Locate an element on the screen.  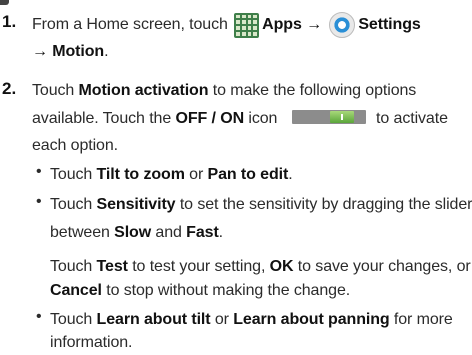
bullet-1-or: or is located at coordinates (196, 174).